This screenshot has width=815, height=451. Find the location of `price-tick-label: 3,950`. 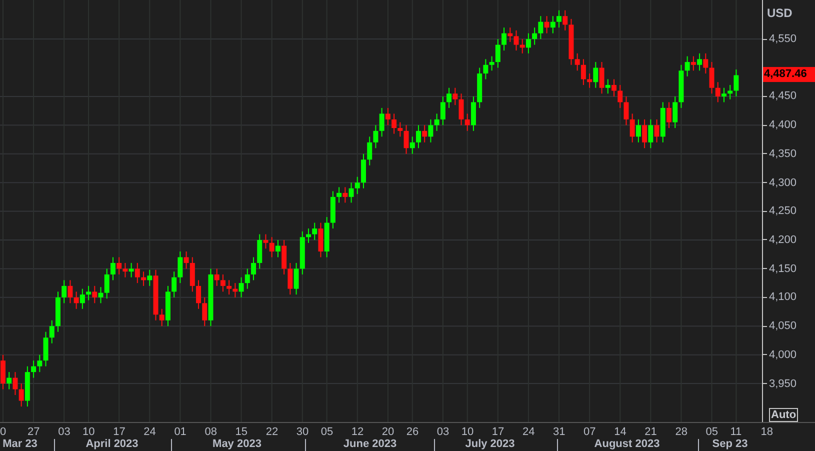

price-tick-label: 3,950 is located at coordinates (783, 383).